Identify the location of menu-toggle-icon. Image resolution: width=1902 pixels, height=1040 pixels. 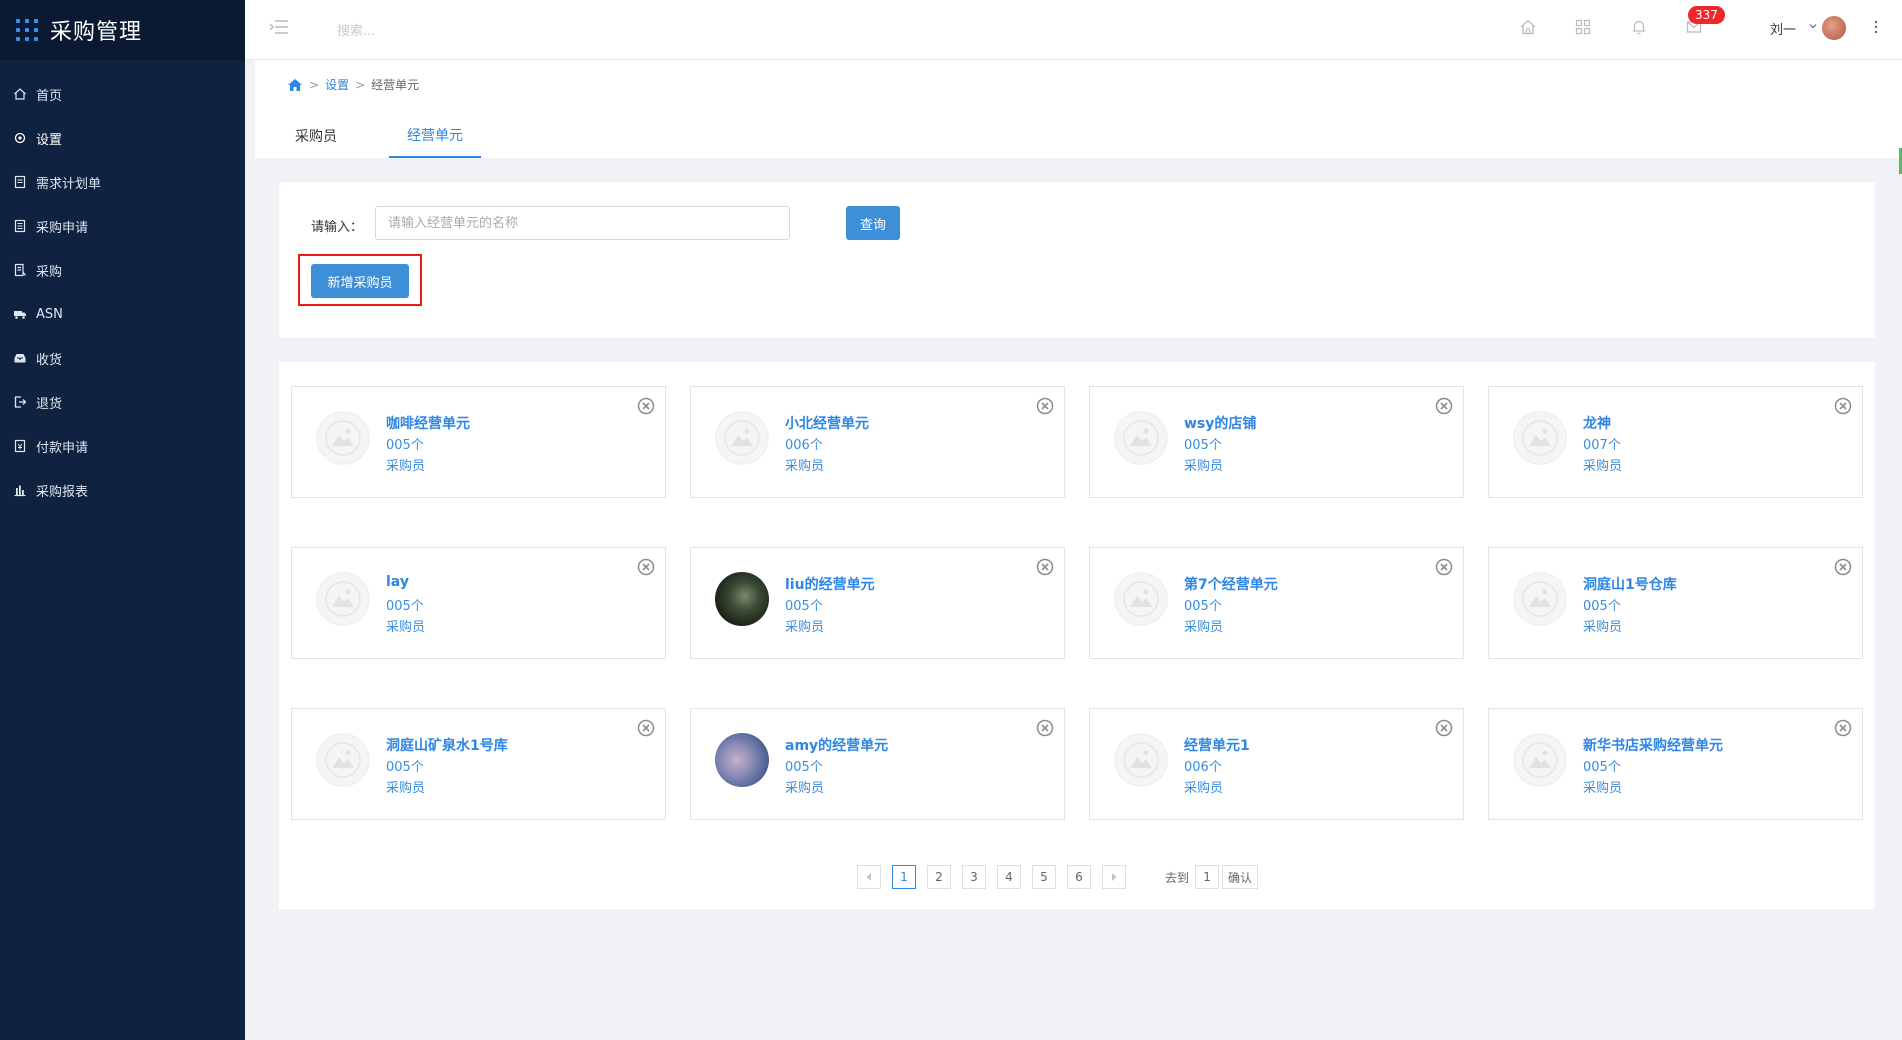
(279, 27).